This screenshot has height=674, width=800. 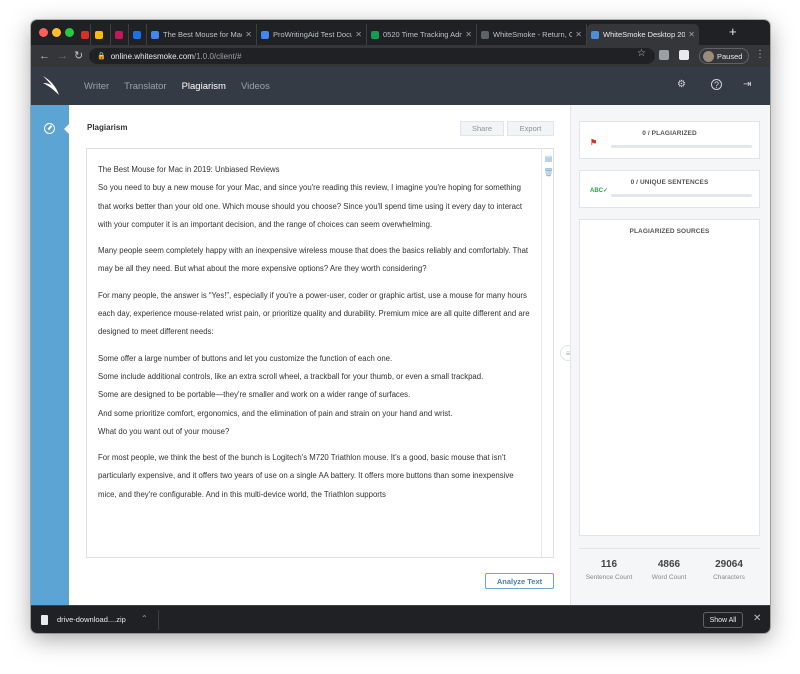 What do you see at coordinates (760, 54) in the screenshot?
I see `more-menu-icon: ⋮` at bounding box center [760, 54].